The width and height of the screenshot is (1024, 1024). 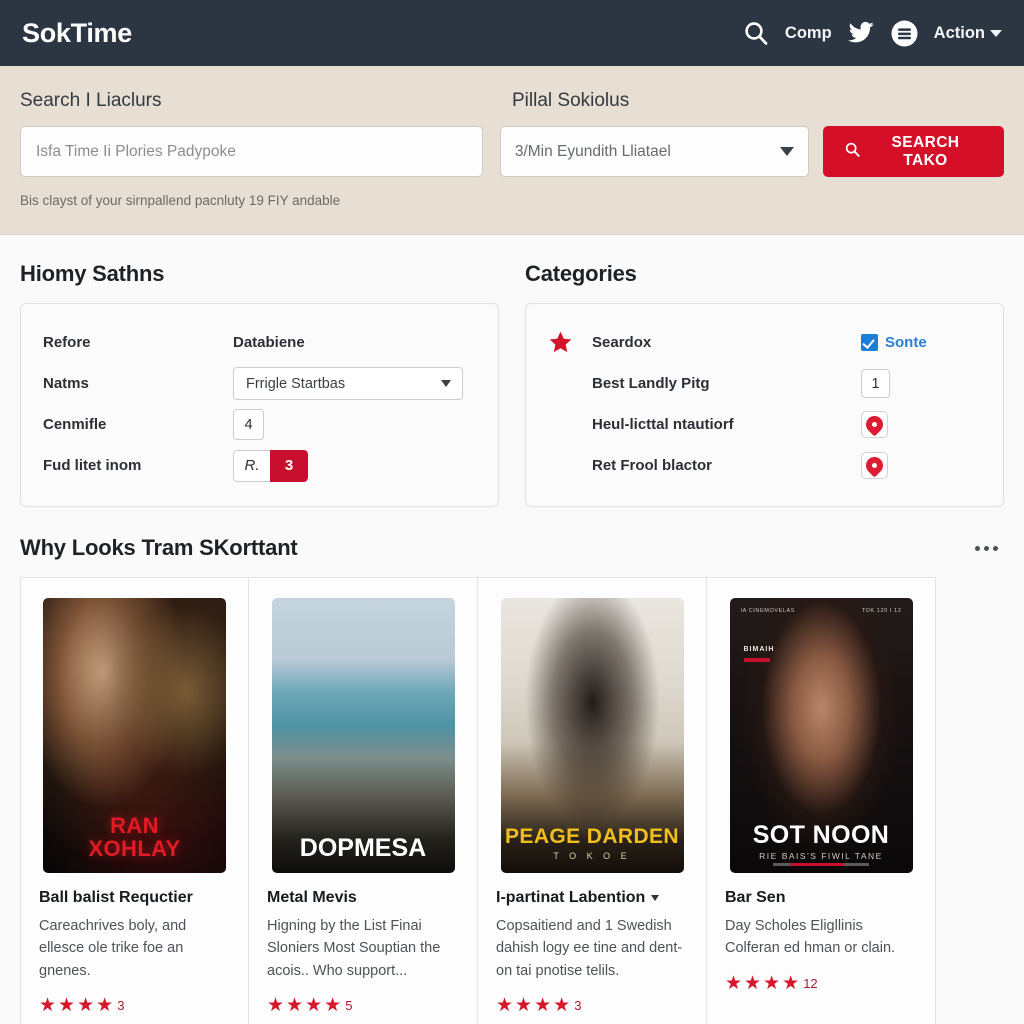 What do you see at coordinates (925, 151) in the screenshot?
I see `search-submit-label: SEARCH TAKO` at bounding box center [925, 151].